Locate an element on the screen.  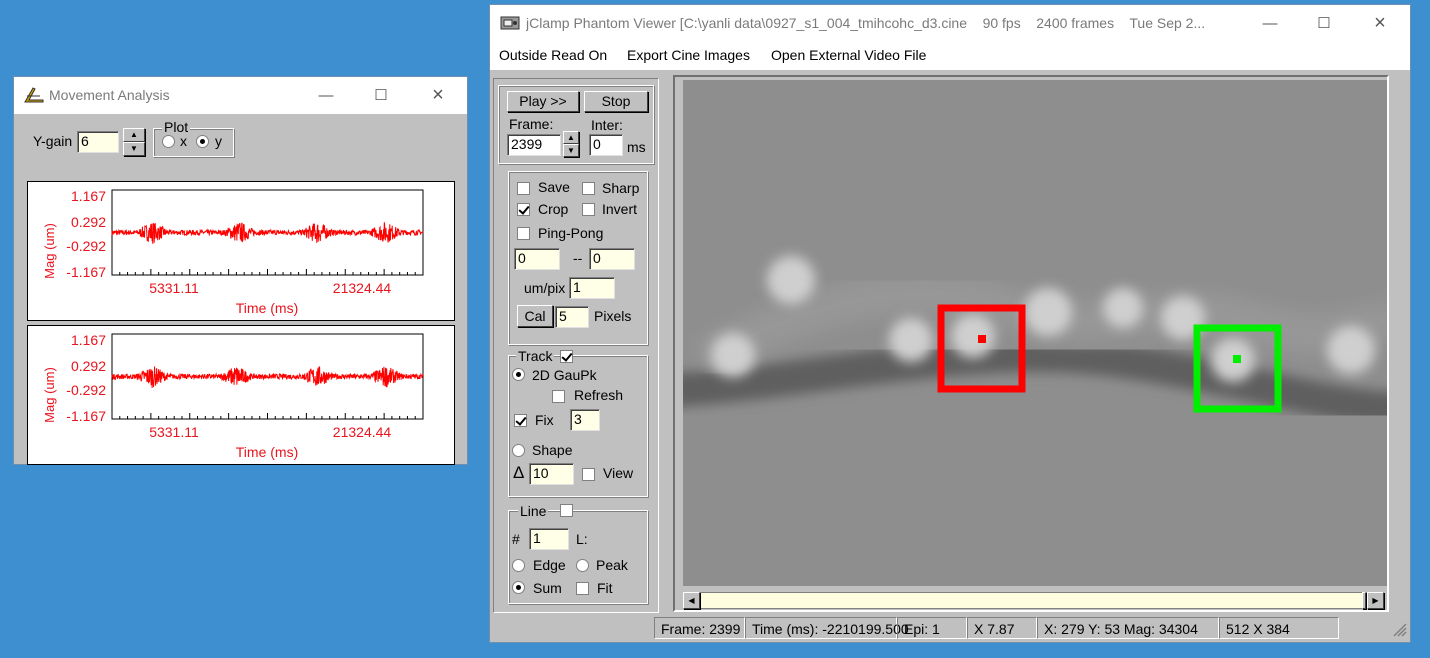
chart-xtick: 21324.44 is located at coordinates (362, 432).